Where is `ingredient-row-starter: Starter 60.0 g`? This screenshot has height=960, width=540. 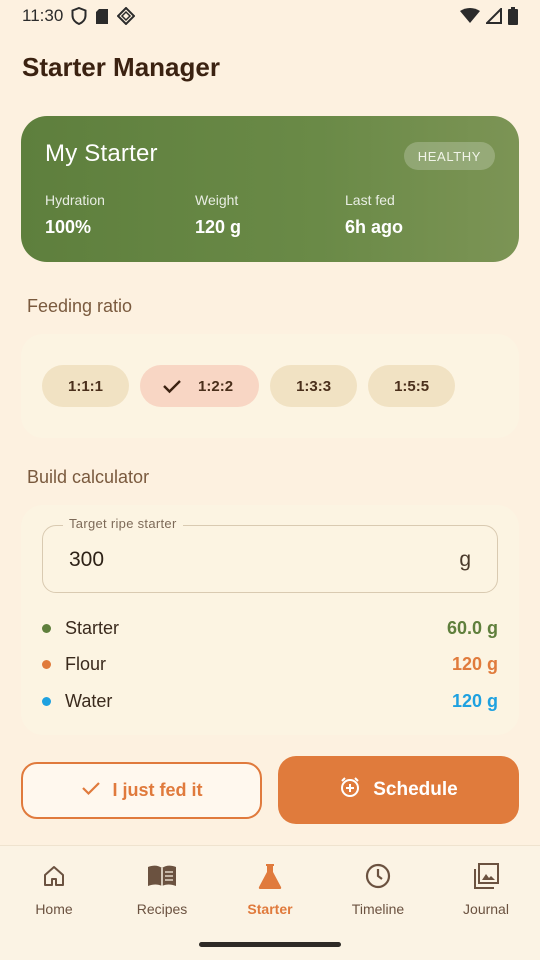 ingredient-row-starter: Starter 60.0 g is located at coordinates (270, 628).